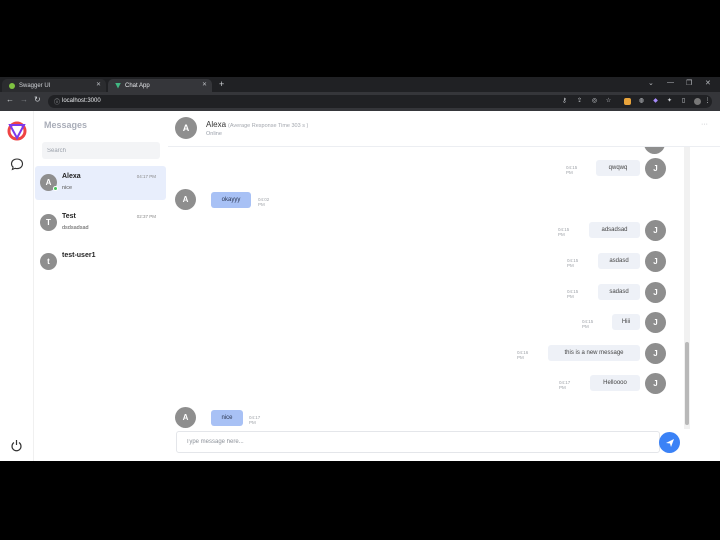 This screenshot has width=720, height=540. I want to click on message-time: 04:02 PM, so click(264, 202).